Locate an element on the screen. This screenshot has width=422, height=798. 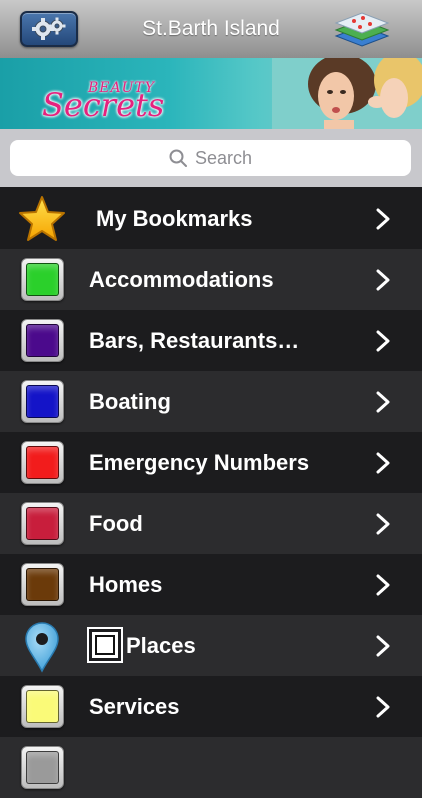
search-icon is located at coordinates (178, 158).